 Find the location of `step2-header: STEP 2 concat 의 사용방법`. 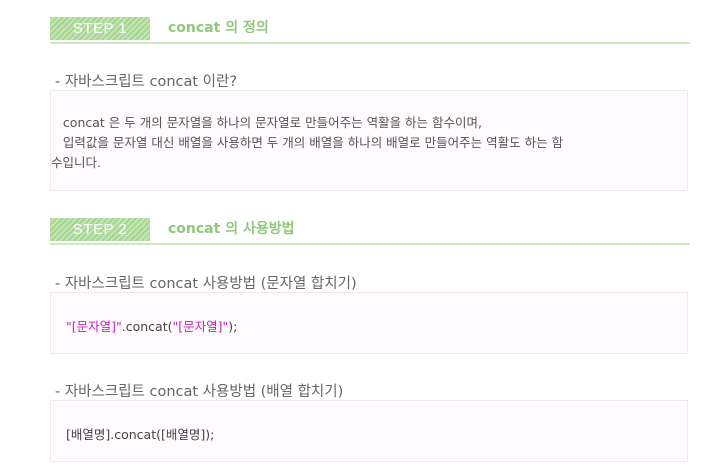

step2-header: STEP 2 concat 의 사용방법 is located at coordinates (370, 231).